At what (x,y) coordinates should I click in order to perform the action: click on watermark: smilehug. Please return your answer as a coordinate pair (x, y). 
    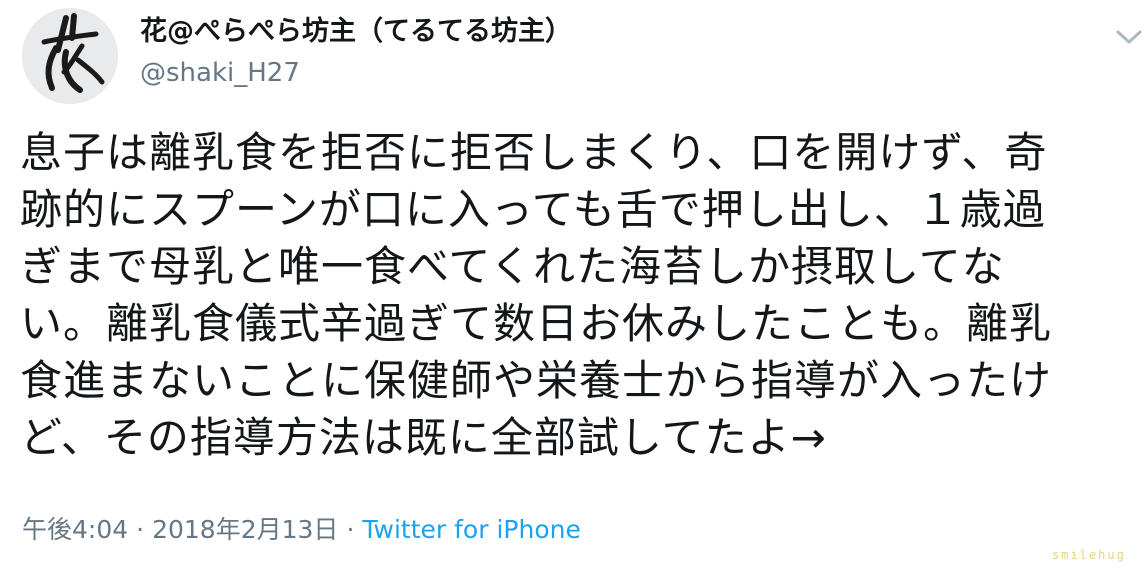
    Looking at the image, I should click on (1089, 555).